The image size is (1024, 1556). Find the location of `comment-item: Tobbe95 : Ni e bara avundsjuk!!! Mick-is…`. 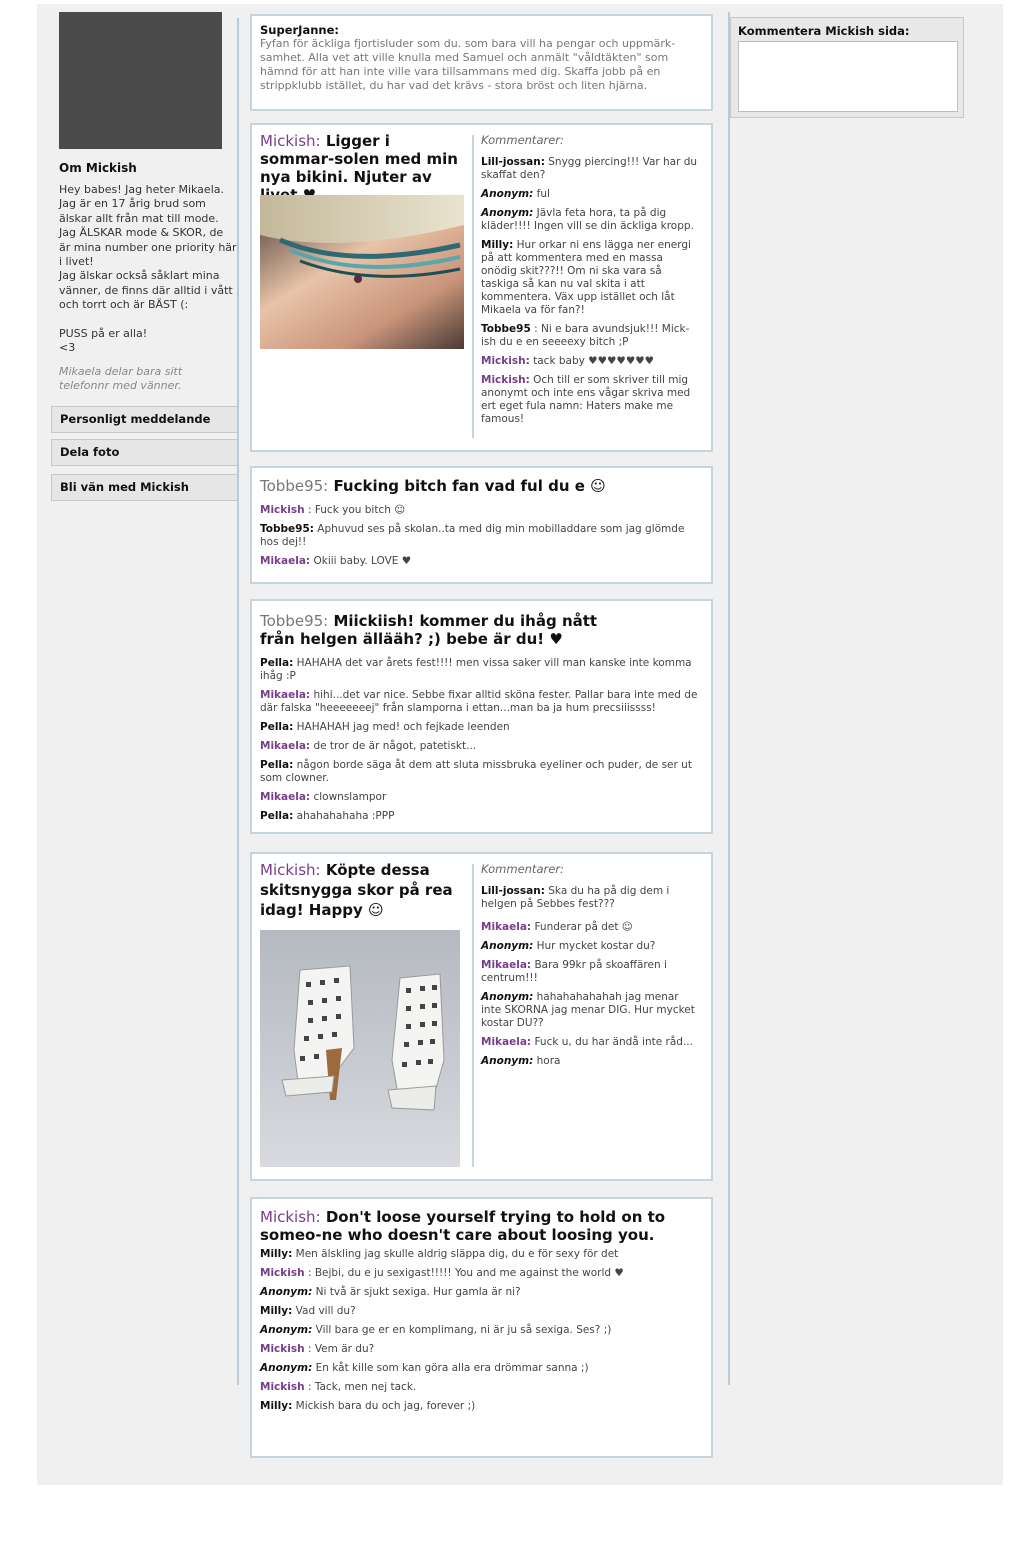

comment-item: Tobbe95 : Ni e bara avundsjuk!!! Mick-is… is located at coordinates (590, 336).